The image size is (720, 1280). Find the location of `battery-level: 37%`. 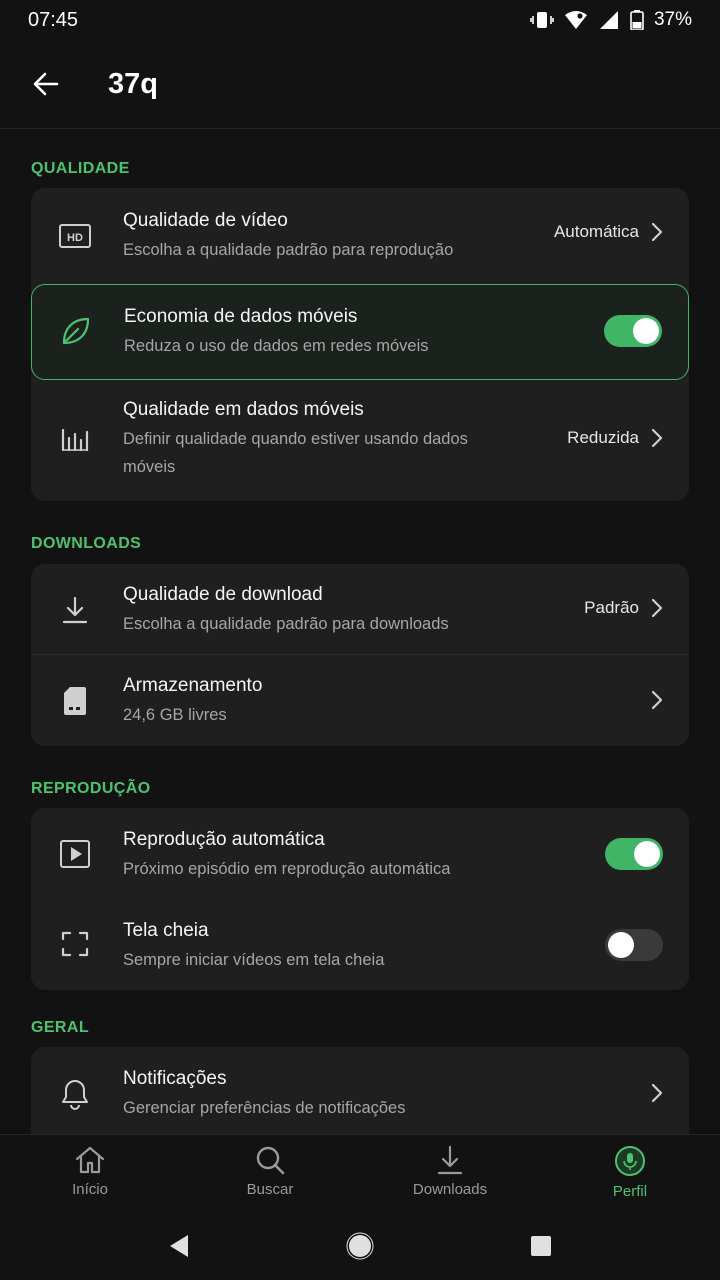

battery-level: 37% is located at coordinates (672, 19).